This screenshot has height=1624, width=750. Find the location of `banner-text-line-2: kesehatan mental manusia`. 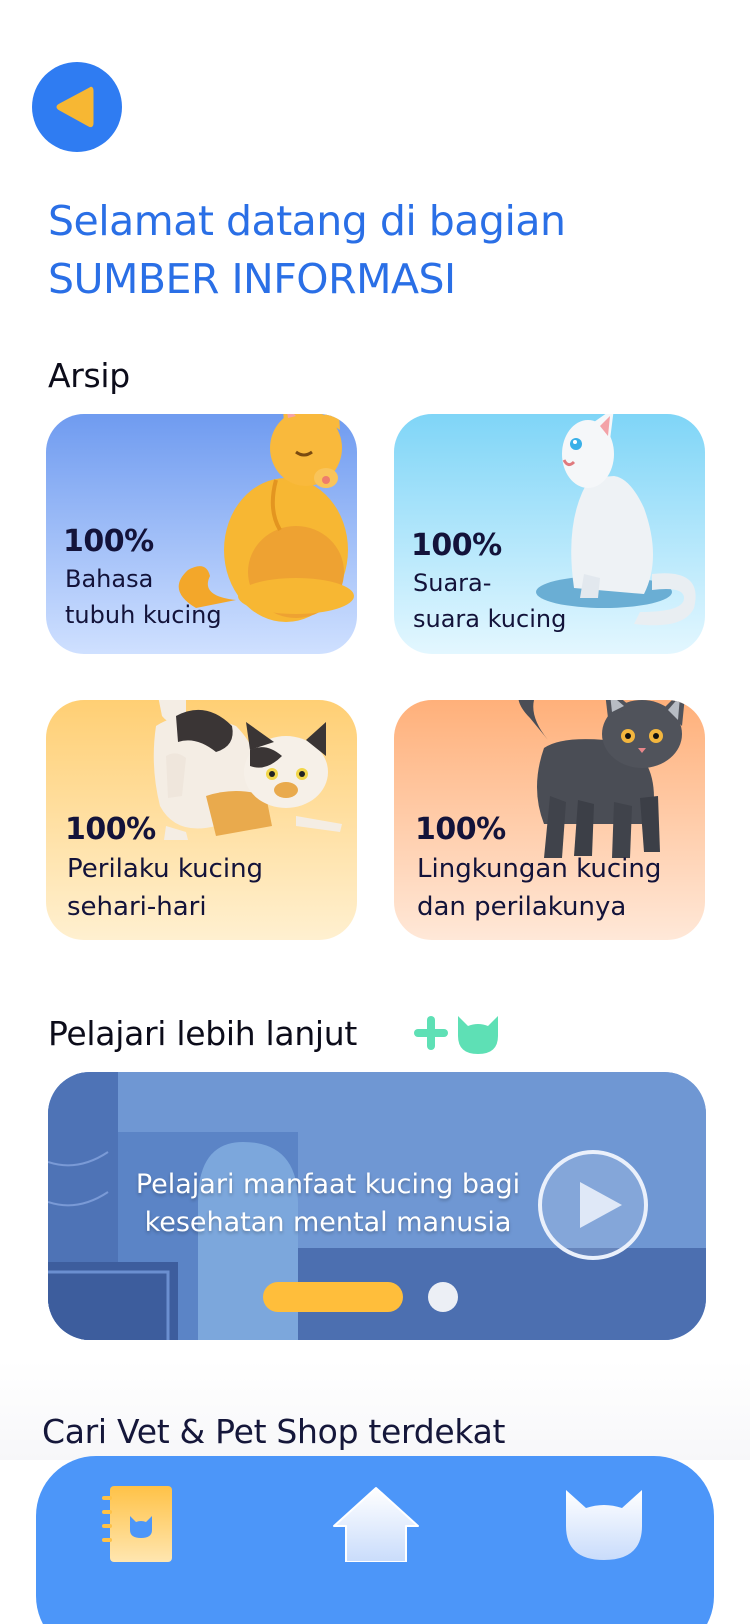

banner-text-line-2: kesehatan mental manusia is located at coordinates (328, 1222).